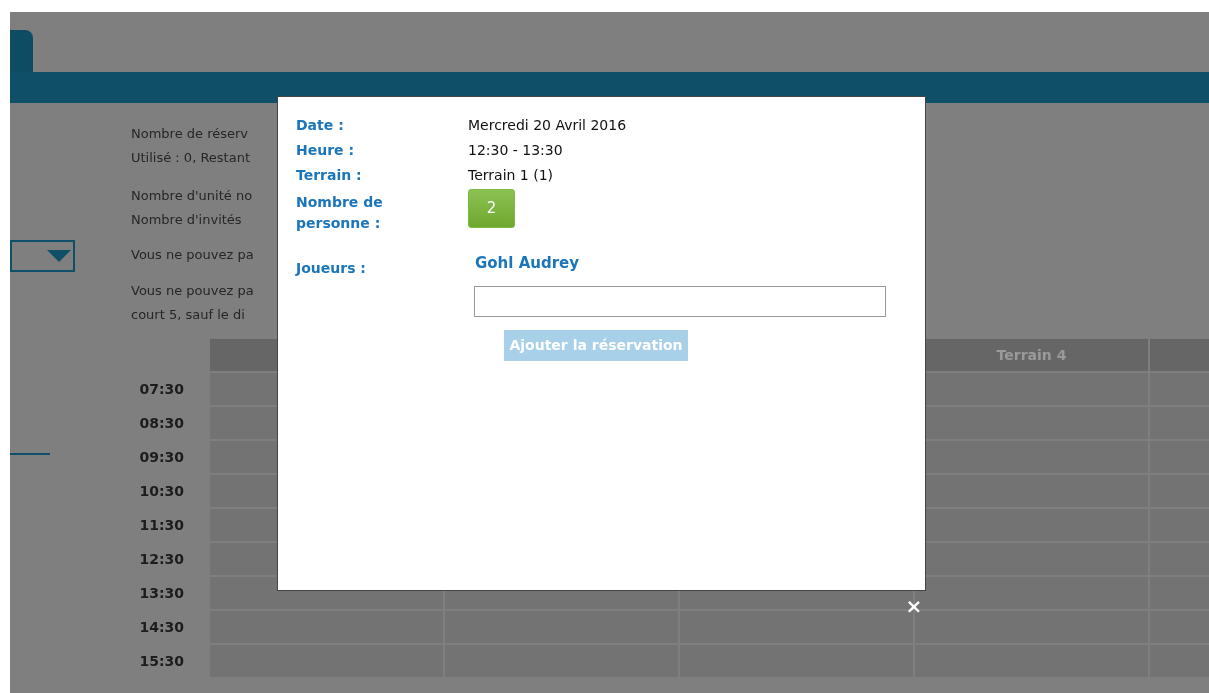  What do you see at coordinates (515, 150) in the screenshot?
I see `field-value: 12:30 - 13:30` at bounding box center [515, 150].